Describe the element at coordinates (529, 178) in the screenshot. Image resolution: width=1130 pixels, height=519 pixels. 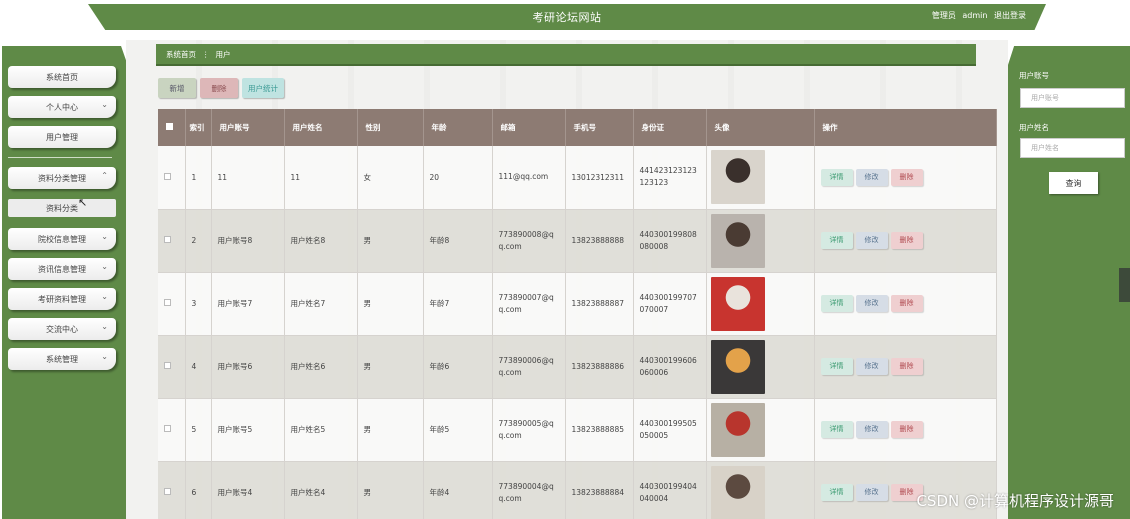
I see `email-cell: 111@qq.com` at that location.